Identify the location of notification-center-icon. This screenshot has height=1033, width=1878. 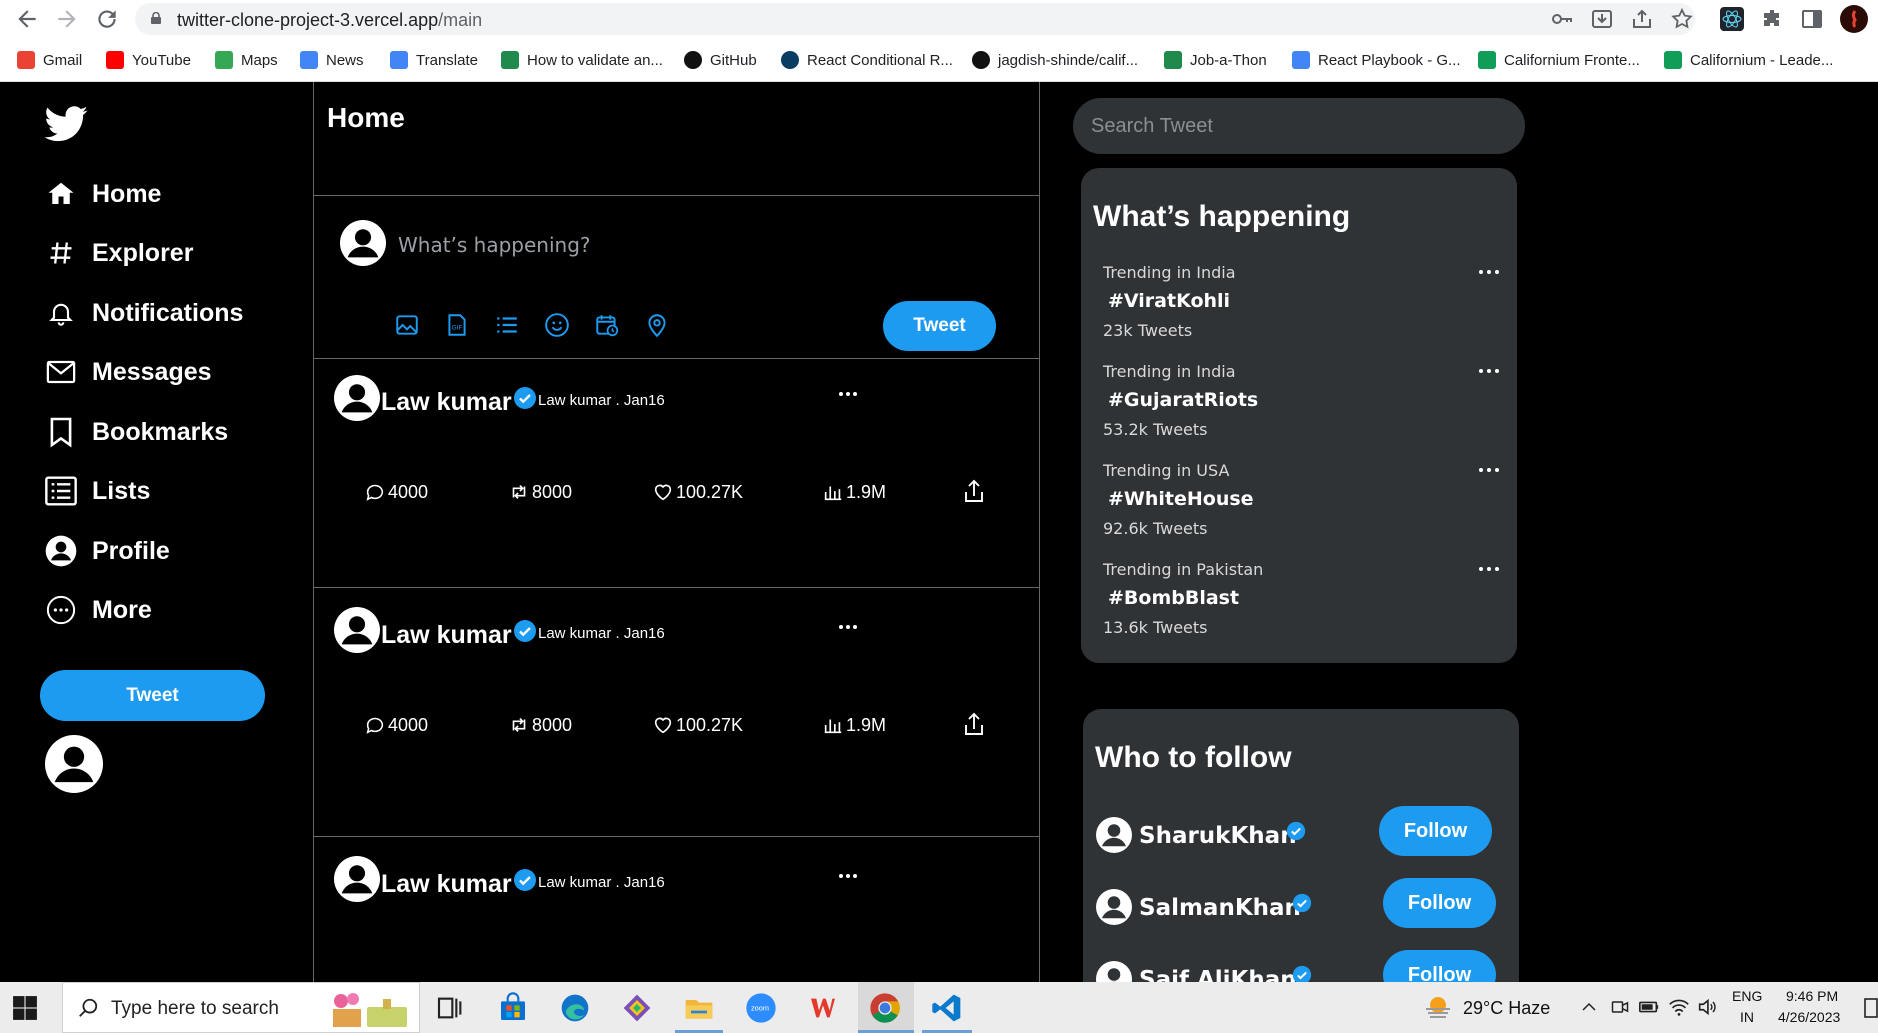
(1871, 1008).